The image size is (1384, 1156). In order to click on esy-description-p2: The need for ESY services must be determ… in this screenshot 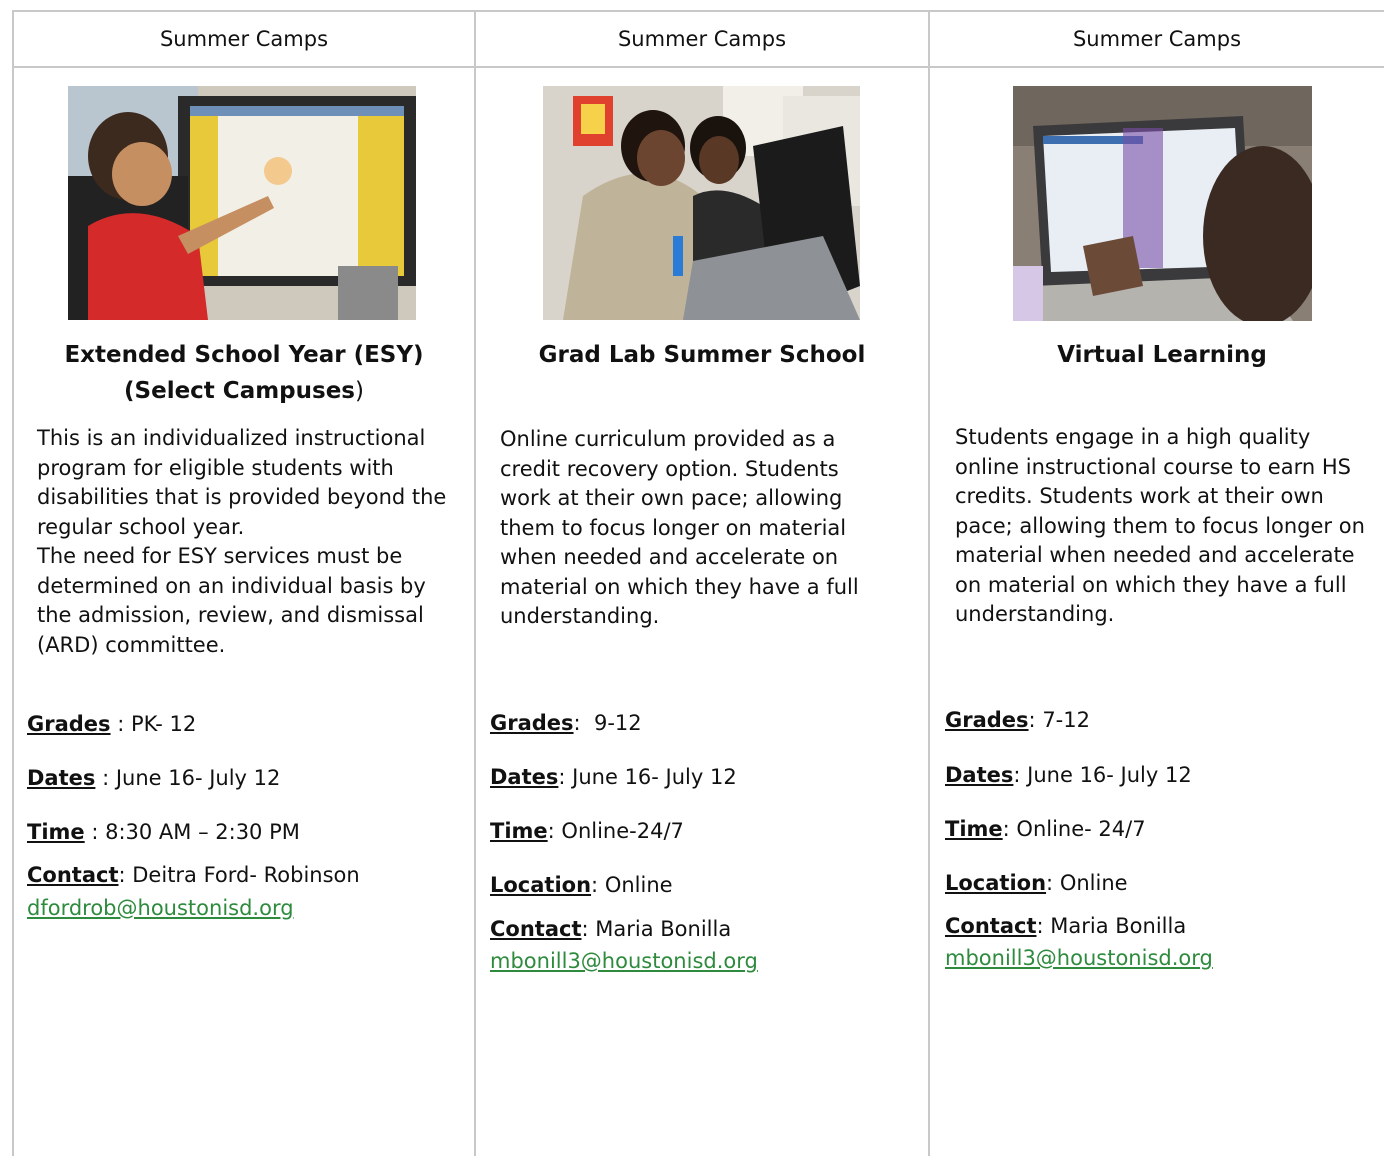, I will do `click(231, 600)`.